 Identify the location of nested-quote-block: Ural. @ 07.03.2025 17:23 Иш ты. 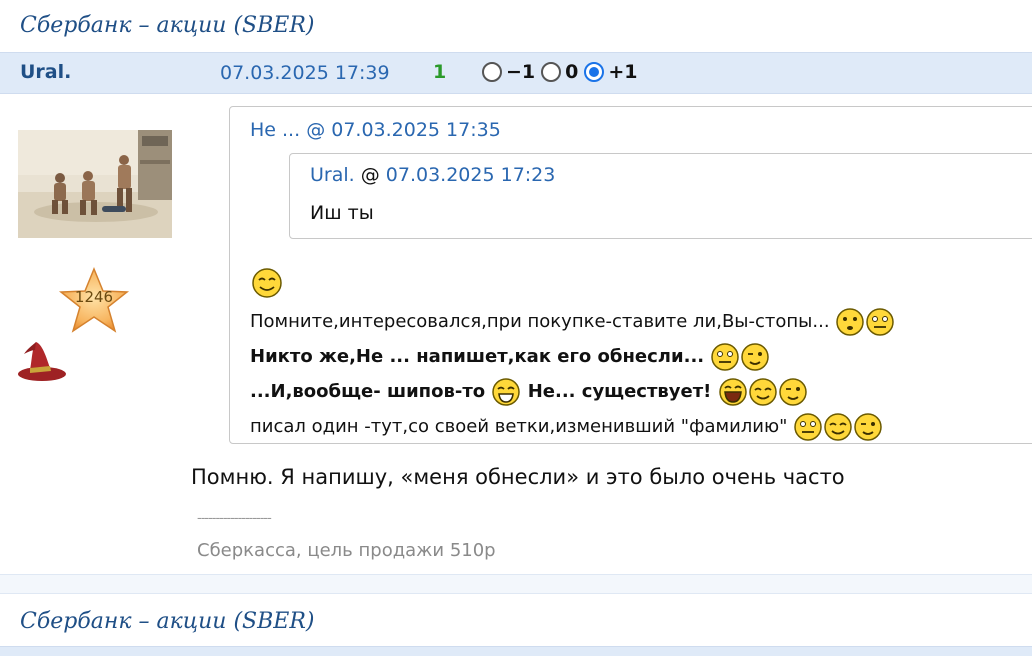
(660, 196).